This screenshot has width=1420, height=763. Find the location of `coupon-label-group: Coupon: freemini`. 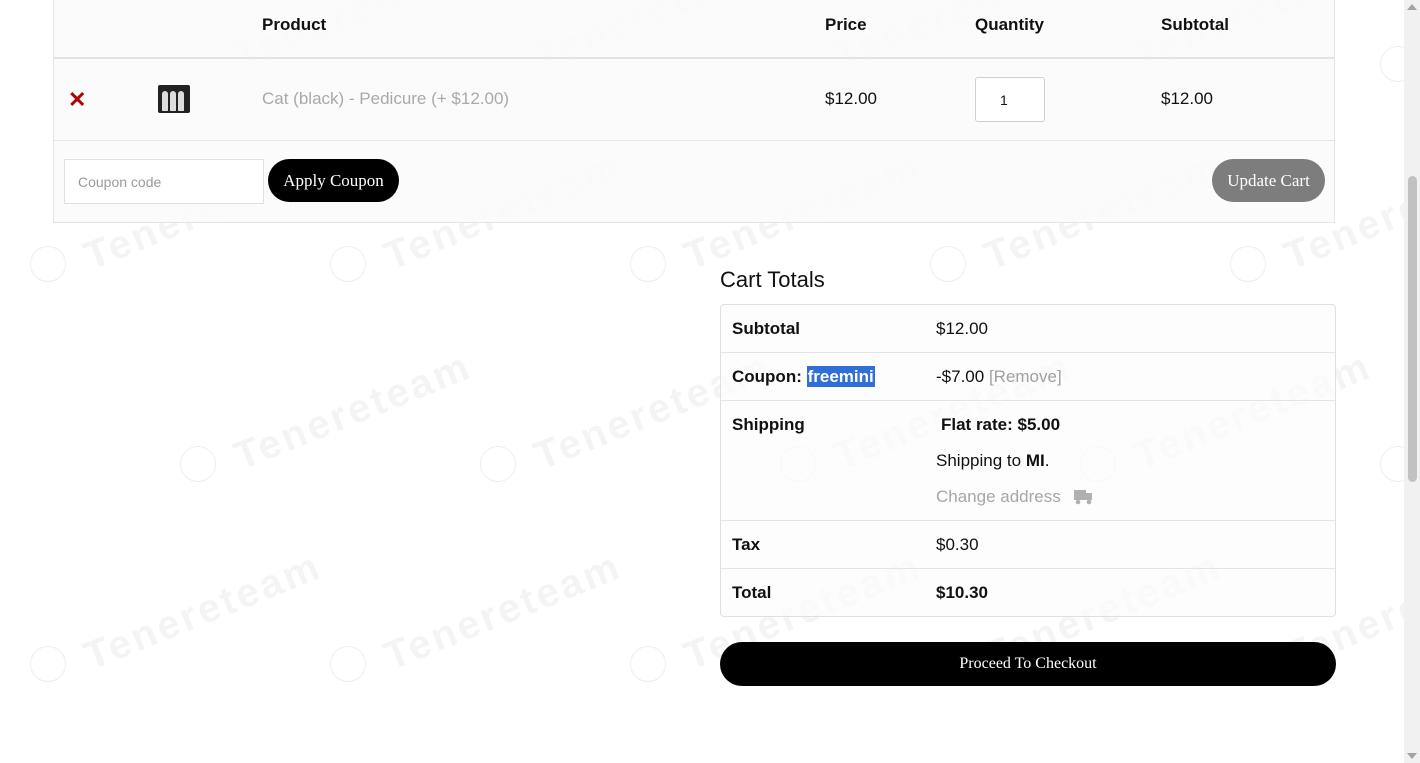

coupon-label-group: Coupon: freemini is located at coordinates (803, 376).